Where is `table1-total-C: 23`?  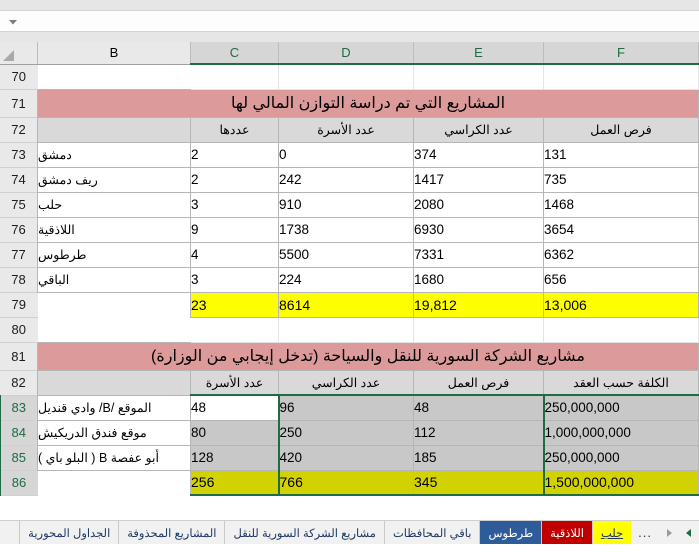
table1-total-C: 23 is located at coordinates (234, 304).